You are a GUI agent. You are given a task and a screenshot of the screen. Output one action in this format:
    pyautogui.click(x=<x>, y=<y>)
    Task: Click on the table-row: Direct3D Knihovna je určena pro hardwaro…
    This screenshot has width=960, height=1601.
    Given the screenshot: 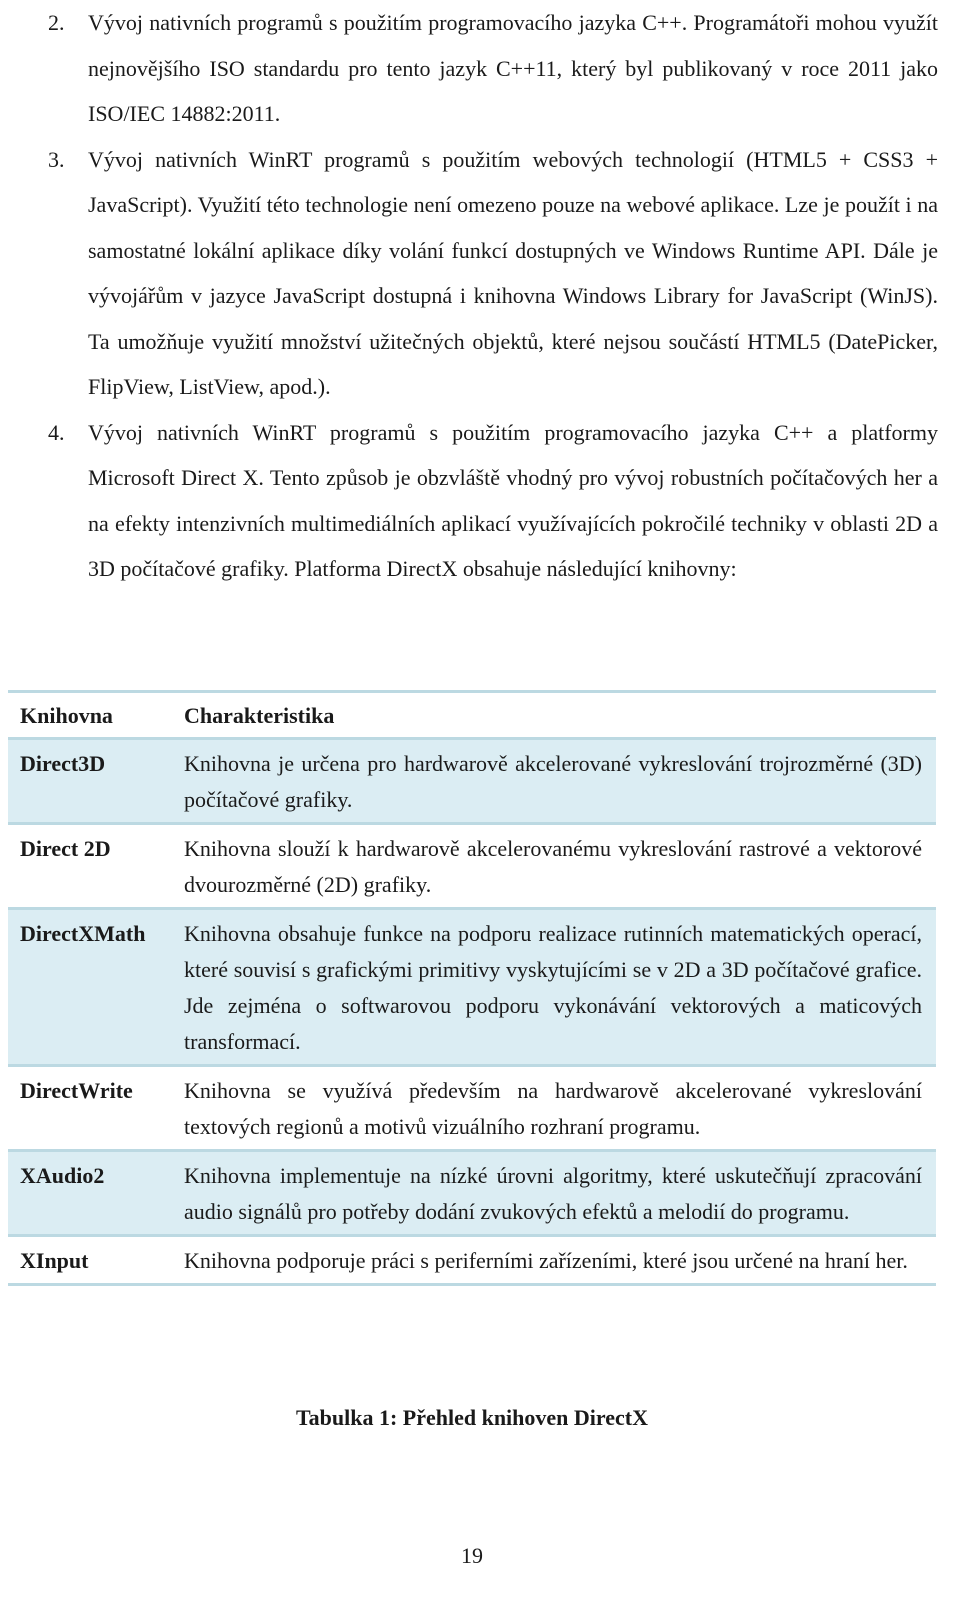 What is the action you would take?
    pyautogui.click(x=472, y=779)
    